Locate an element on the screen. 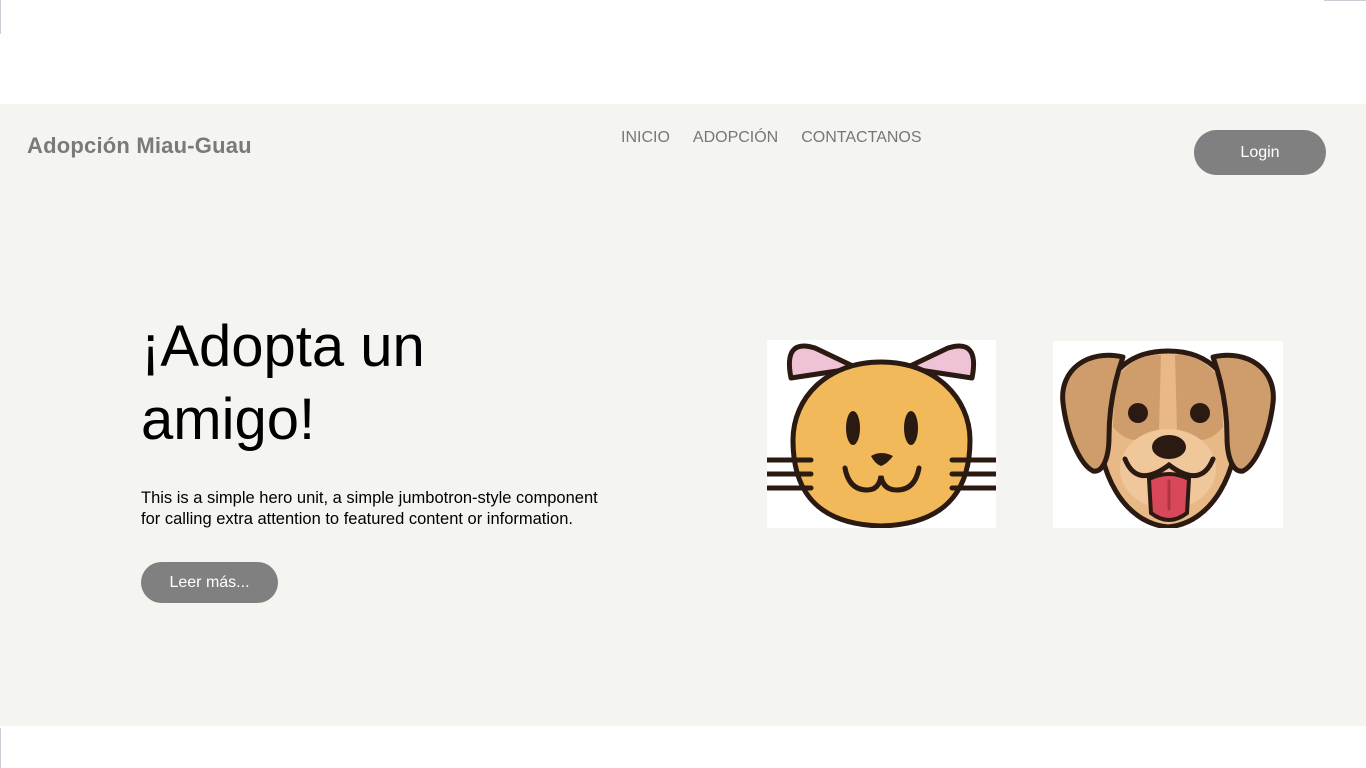  login-button: Login is located at coordinates (1260, 152).